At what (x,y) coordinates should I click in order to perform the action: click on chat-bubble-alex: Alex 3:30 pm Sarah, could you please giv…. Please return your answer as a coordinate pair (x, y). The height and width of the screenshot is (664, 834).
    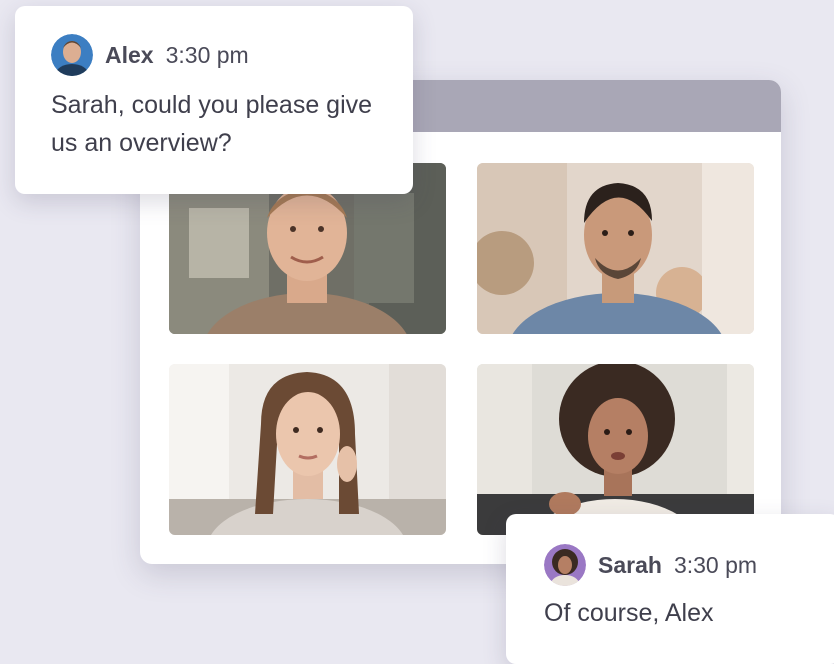
    Looking at the image, I should click on (214, 100).